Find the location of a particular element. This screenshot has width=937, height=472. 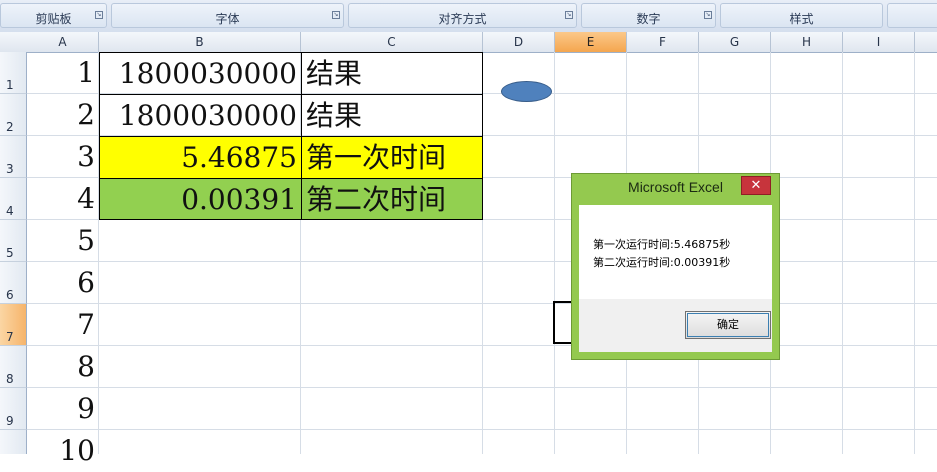

row-header-2: 2 is located at coordinates (13, 115).